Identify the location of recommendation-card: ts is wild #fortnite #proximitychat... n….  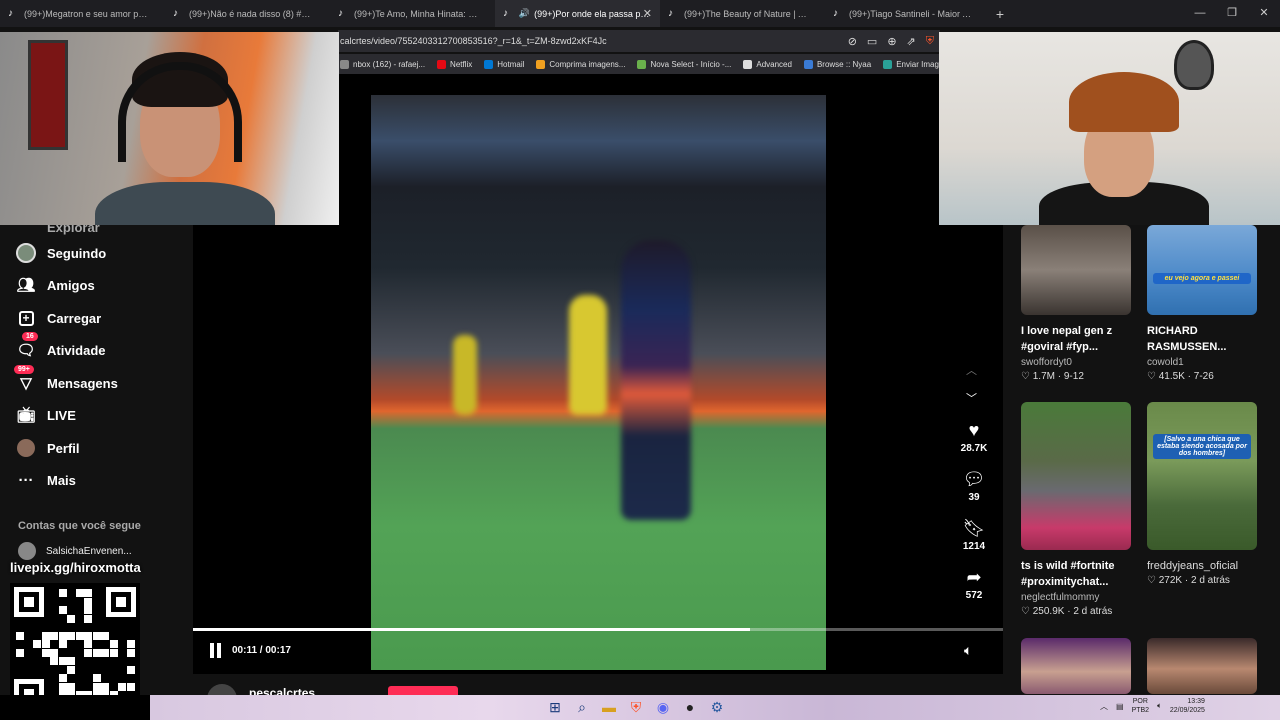
(1076, 509).